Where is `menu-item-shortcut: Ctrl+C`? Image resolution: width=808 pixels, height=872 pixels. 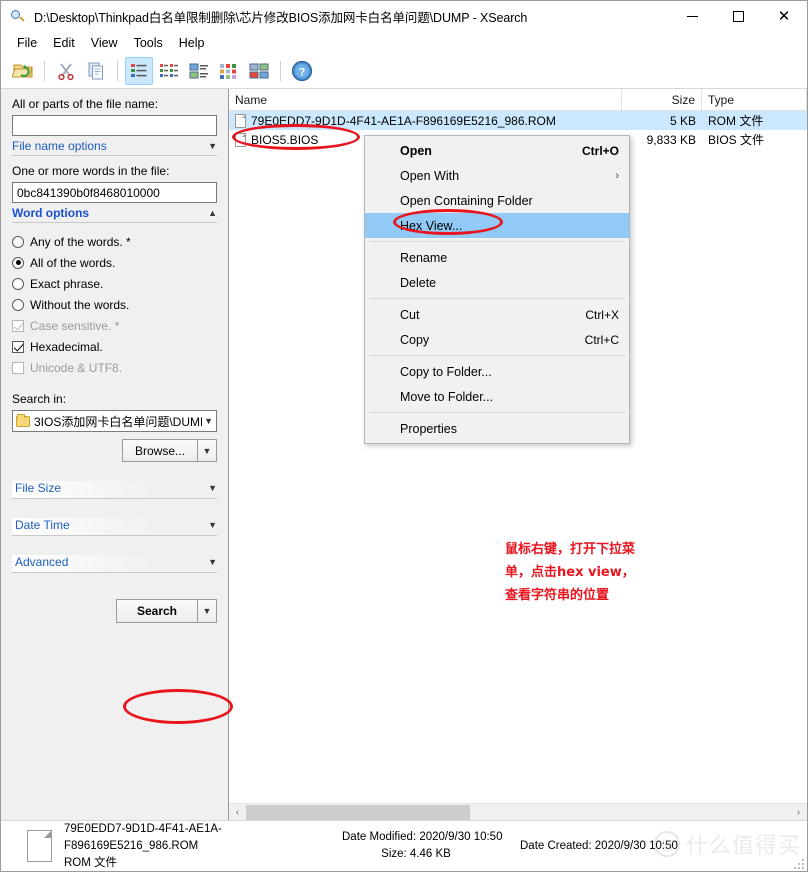 menu-item-shortcut: Ctrl+C is located at coordinates (601, 339).